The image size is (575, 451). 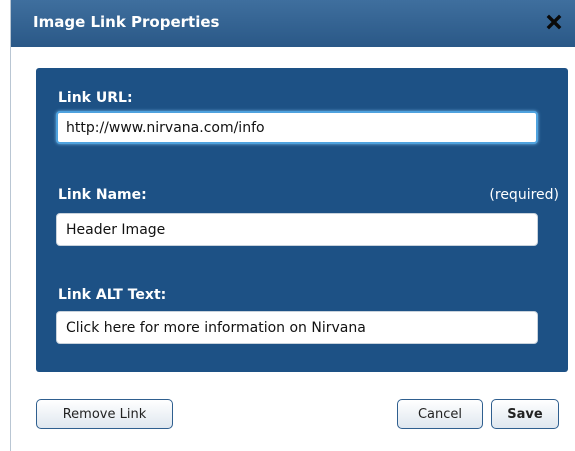 I want to click on link-alt-text-input, so click(x=297, y=327).